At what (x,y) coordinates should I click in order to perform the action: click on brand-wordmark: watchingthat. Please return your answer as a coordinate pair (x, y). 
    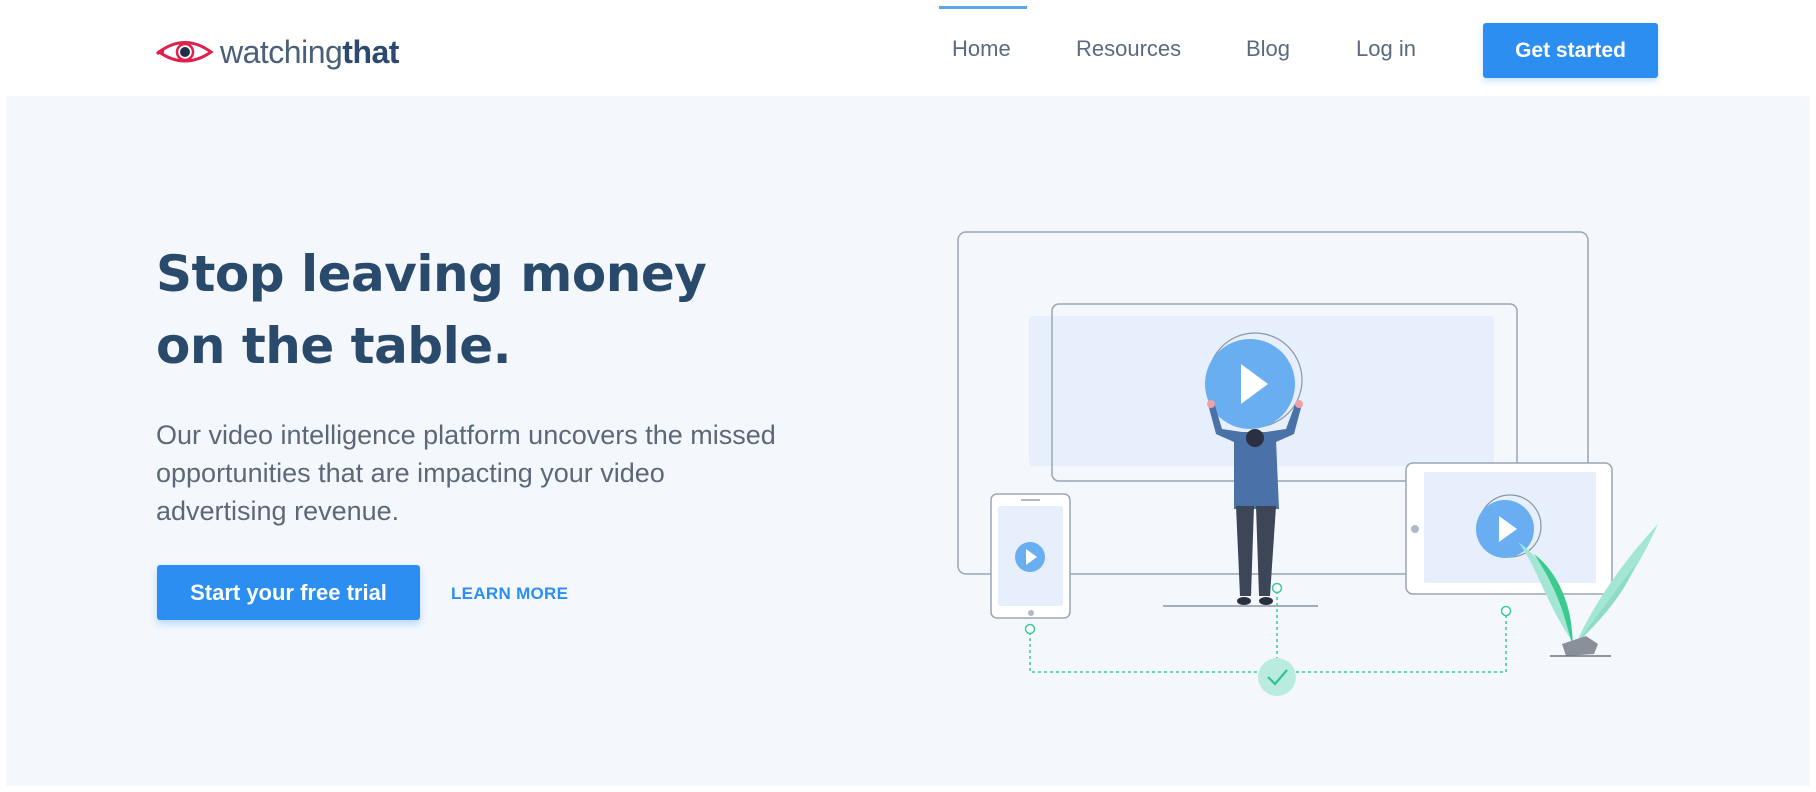
    Looking at the image, I should click on (309, 52).